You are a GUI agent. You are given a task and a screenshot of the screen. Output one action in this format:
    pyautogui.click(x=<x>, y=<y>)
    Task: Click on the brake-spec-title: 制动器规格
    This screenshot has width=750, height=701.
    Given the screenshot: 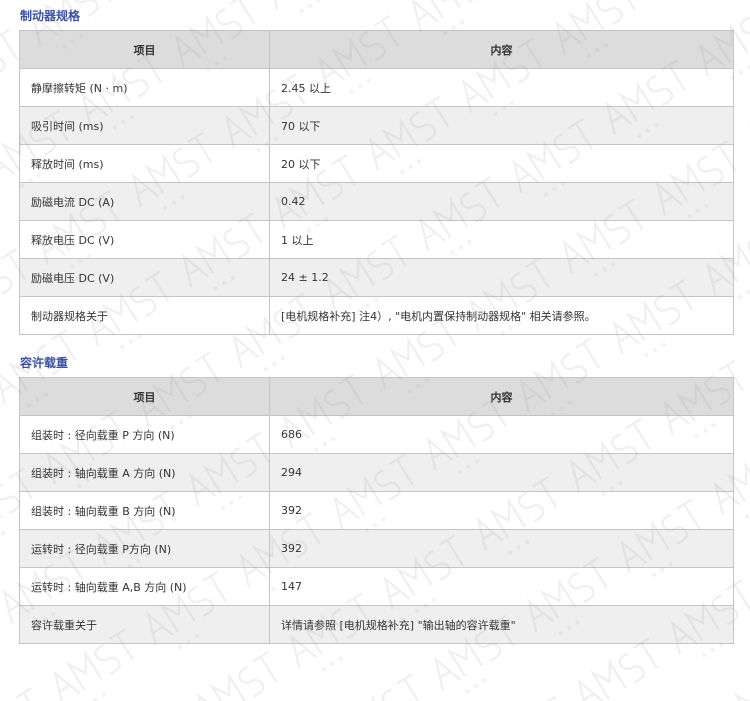 What is the action you would take?
    pyautogui.click(x=50, y=16)
    